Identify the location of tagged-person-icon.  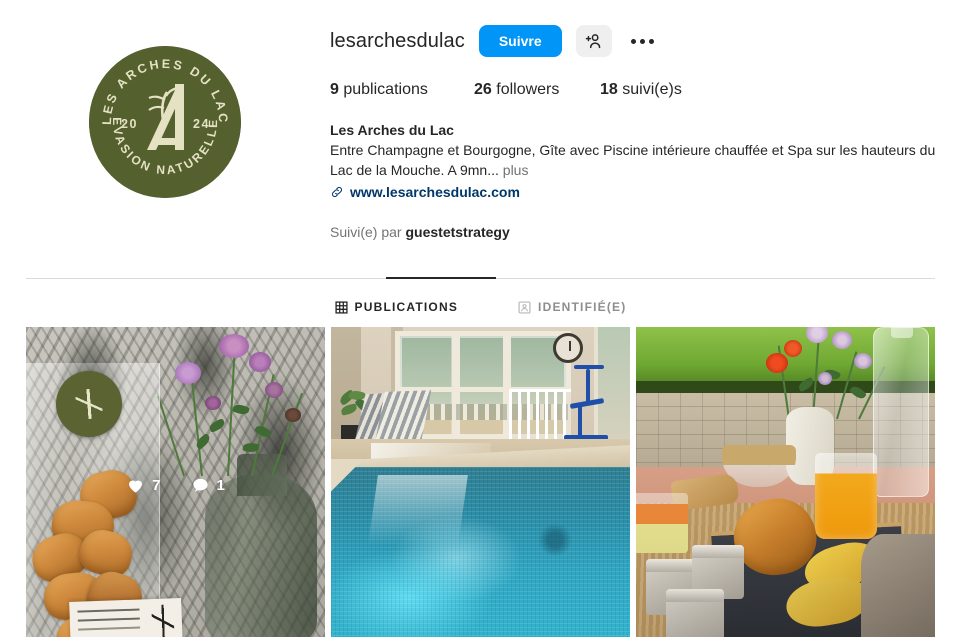
(524, 307).